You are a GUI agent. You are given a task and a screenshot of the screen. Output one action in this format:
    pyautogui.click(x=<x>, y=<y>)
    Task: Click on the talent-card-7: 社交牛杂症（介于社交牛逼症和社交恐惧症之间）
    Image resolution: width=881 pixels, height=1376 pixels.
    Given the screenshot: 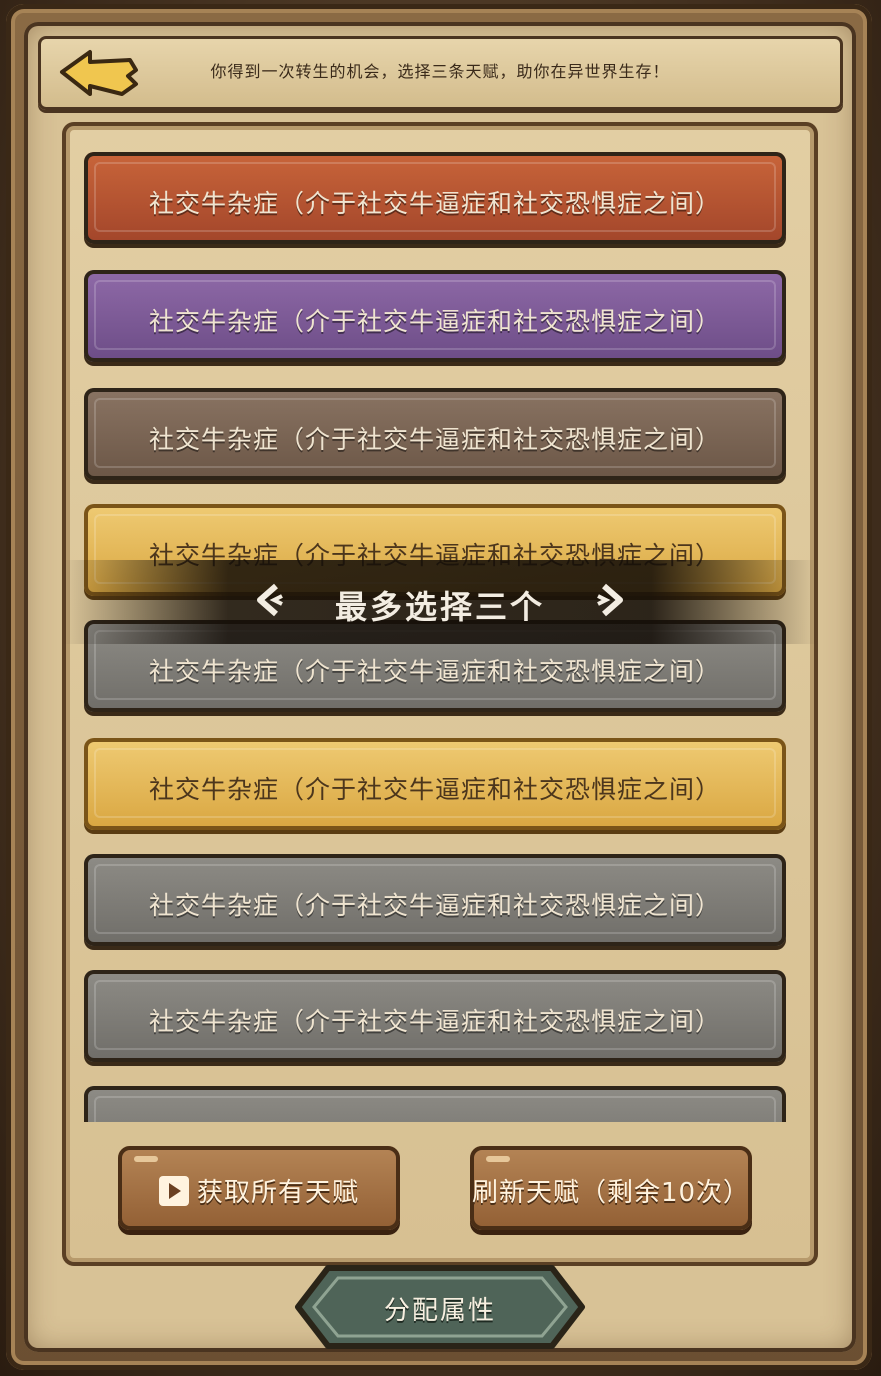 What is the action you would take?
    pyautogui.click(x=435, y=900)
    